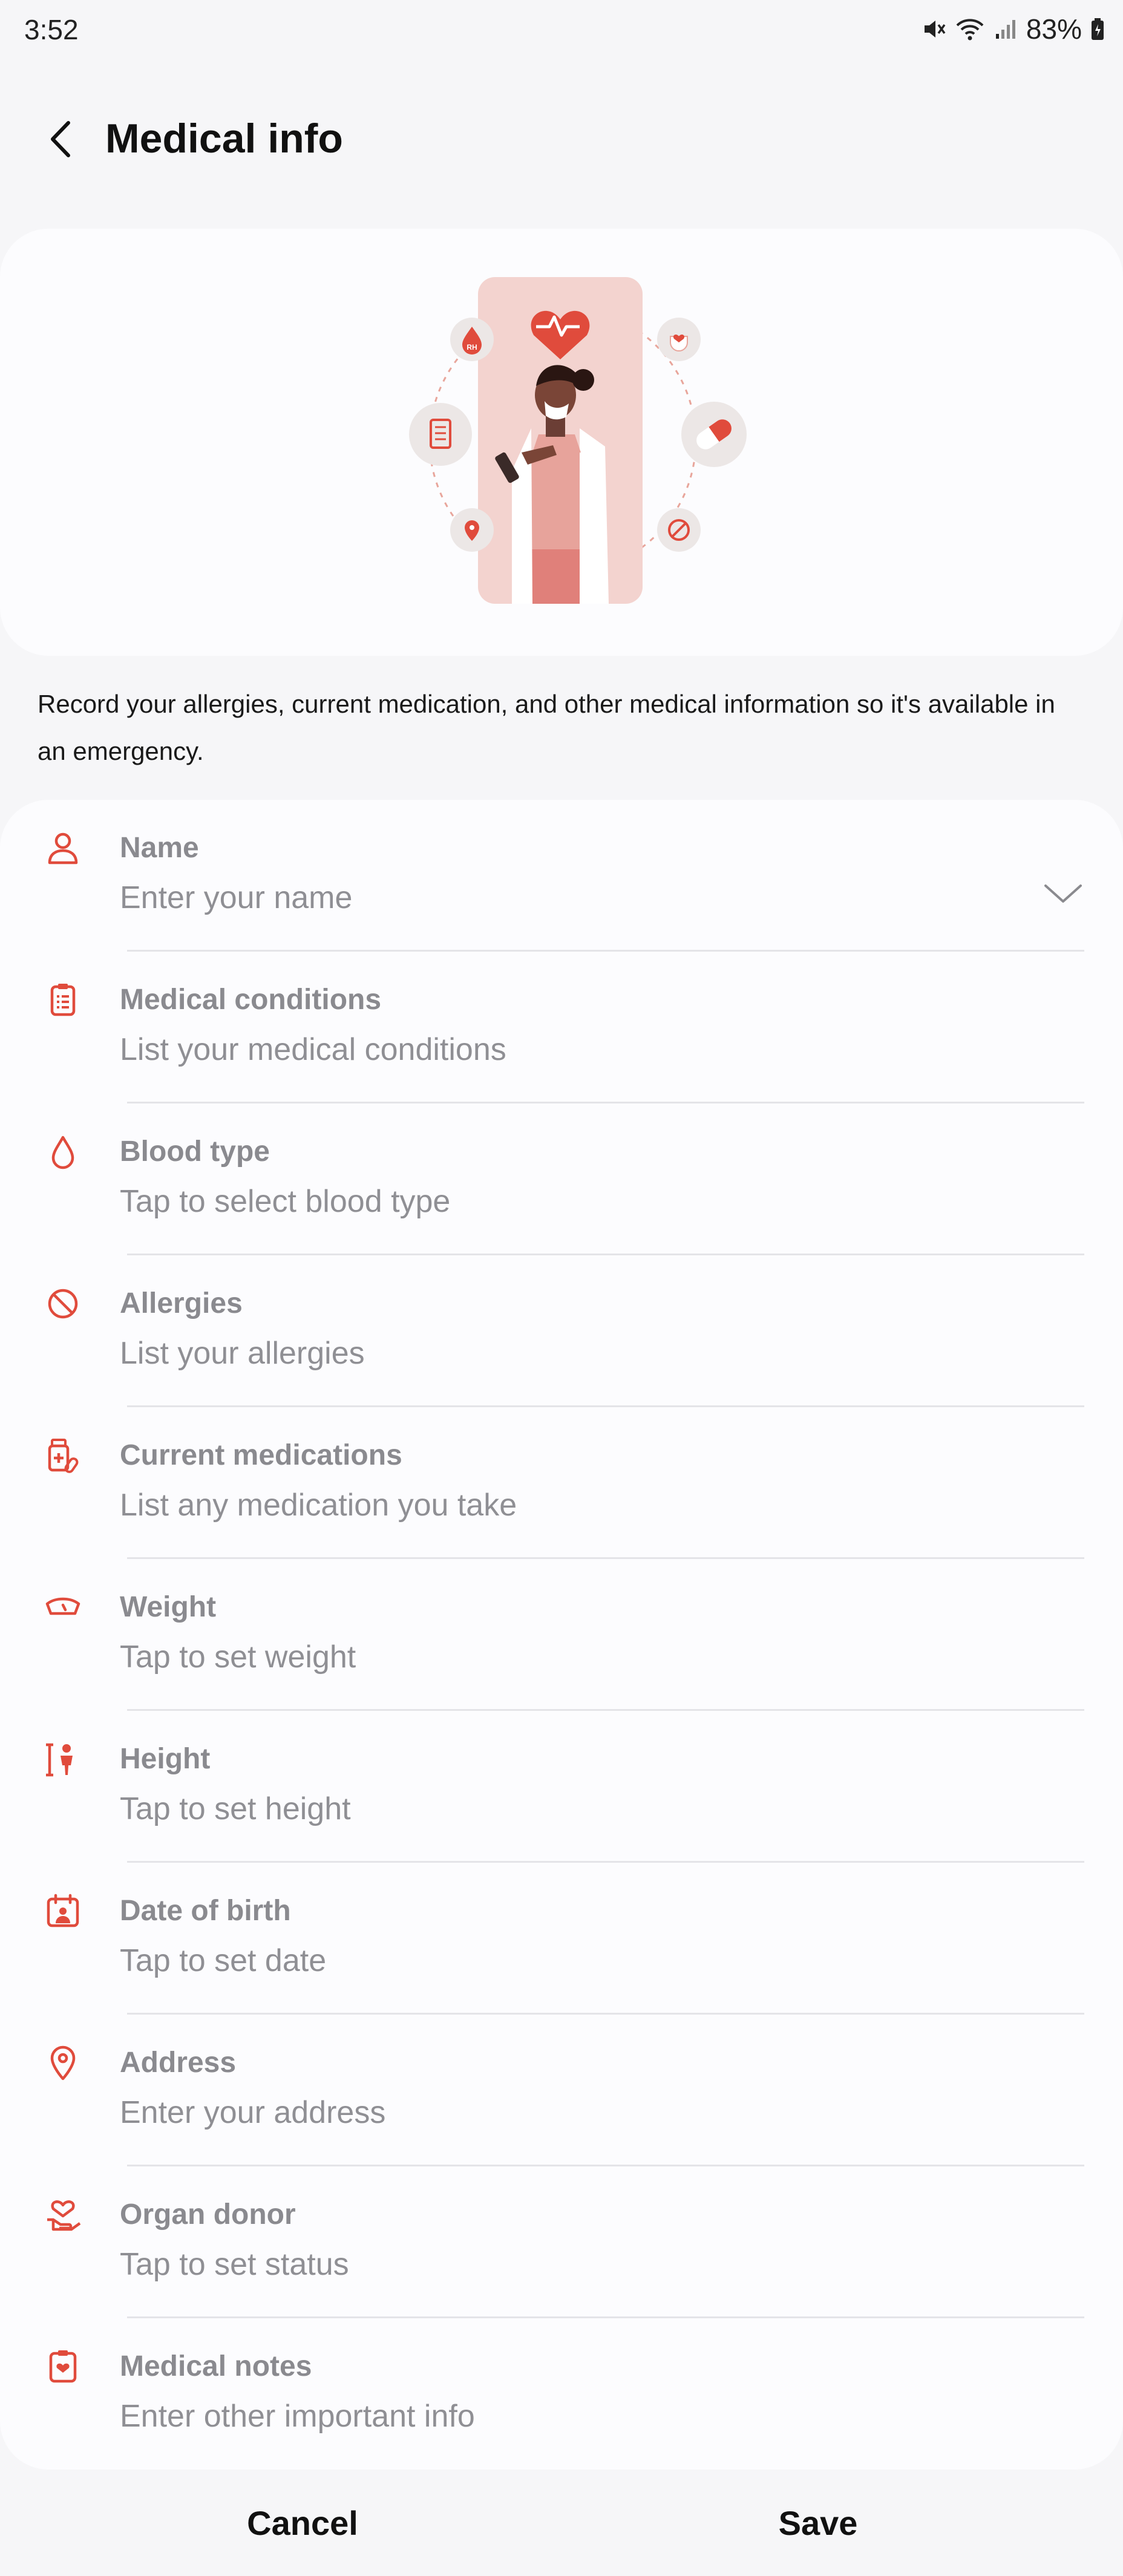 This screenshot has width=1123, height=2576. Describe the element at coordinates (64, 2215) in the screenshot. I see `heart-hand-icon` at that location.